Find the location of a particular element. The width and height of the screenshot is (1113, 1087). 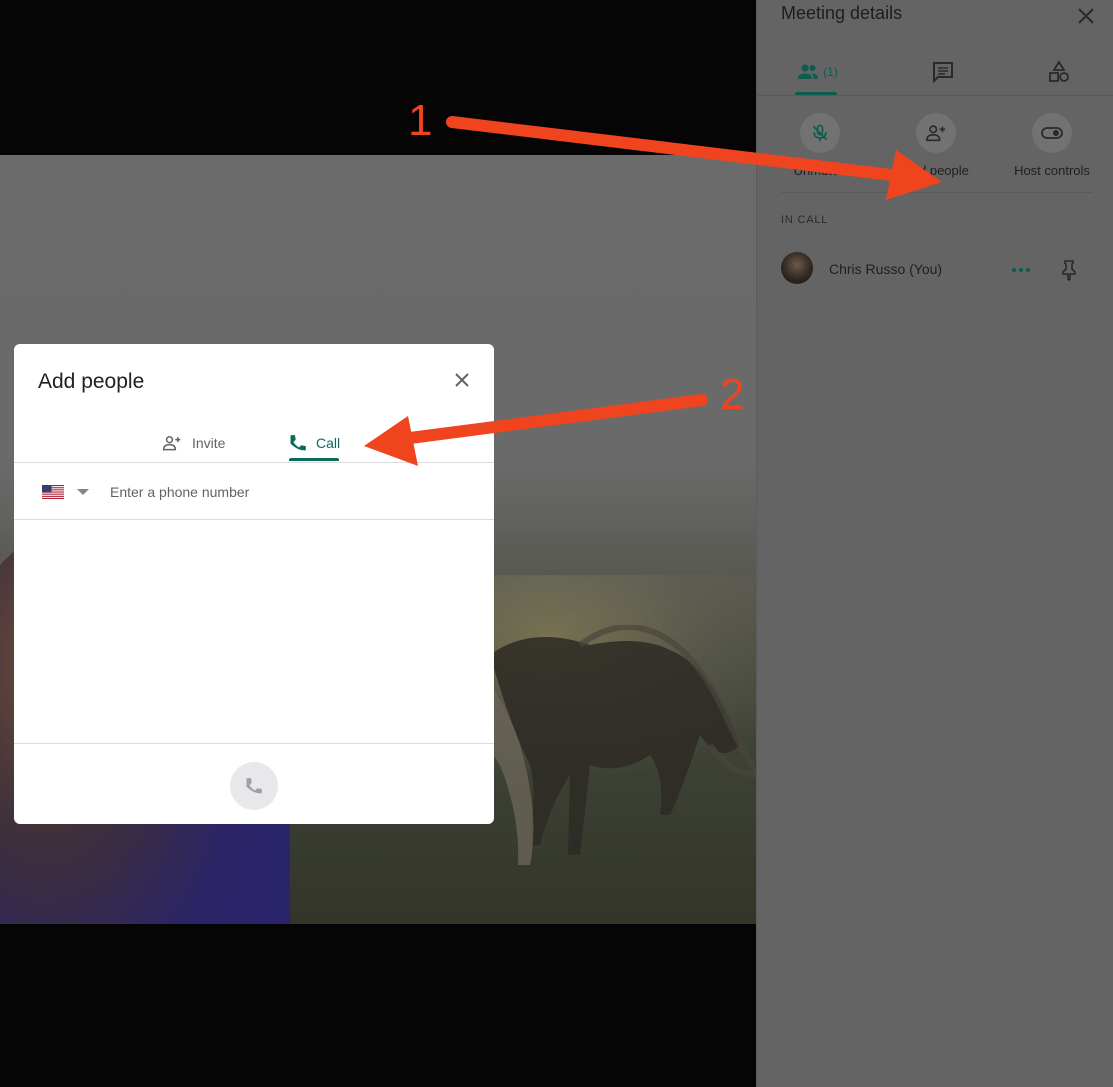

more-horizontal-icon is located at coordinates (1021, 270).